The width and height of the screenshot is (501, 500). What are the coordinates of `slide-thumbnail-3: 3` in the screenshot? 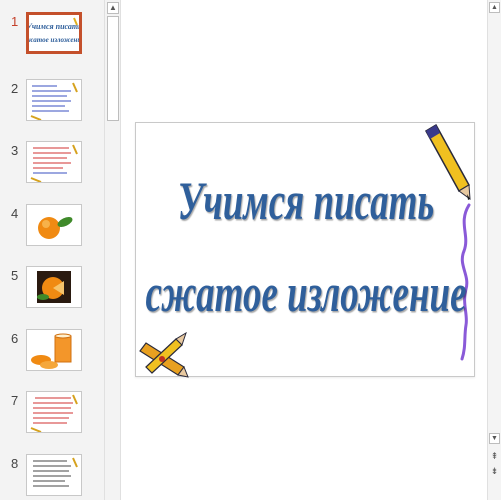 It's located at (52, 164).